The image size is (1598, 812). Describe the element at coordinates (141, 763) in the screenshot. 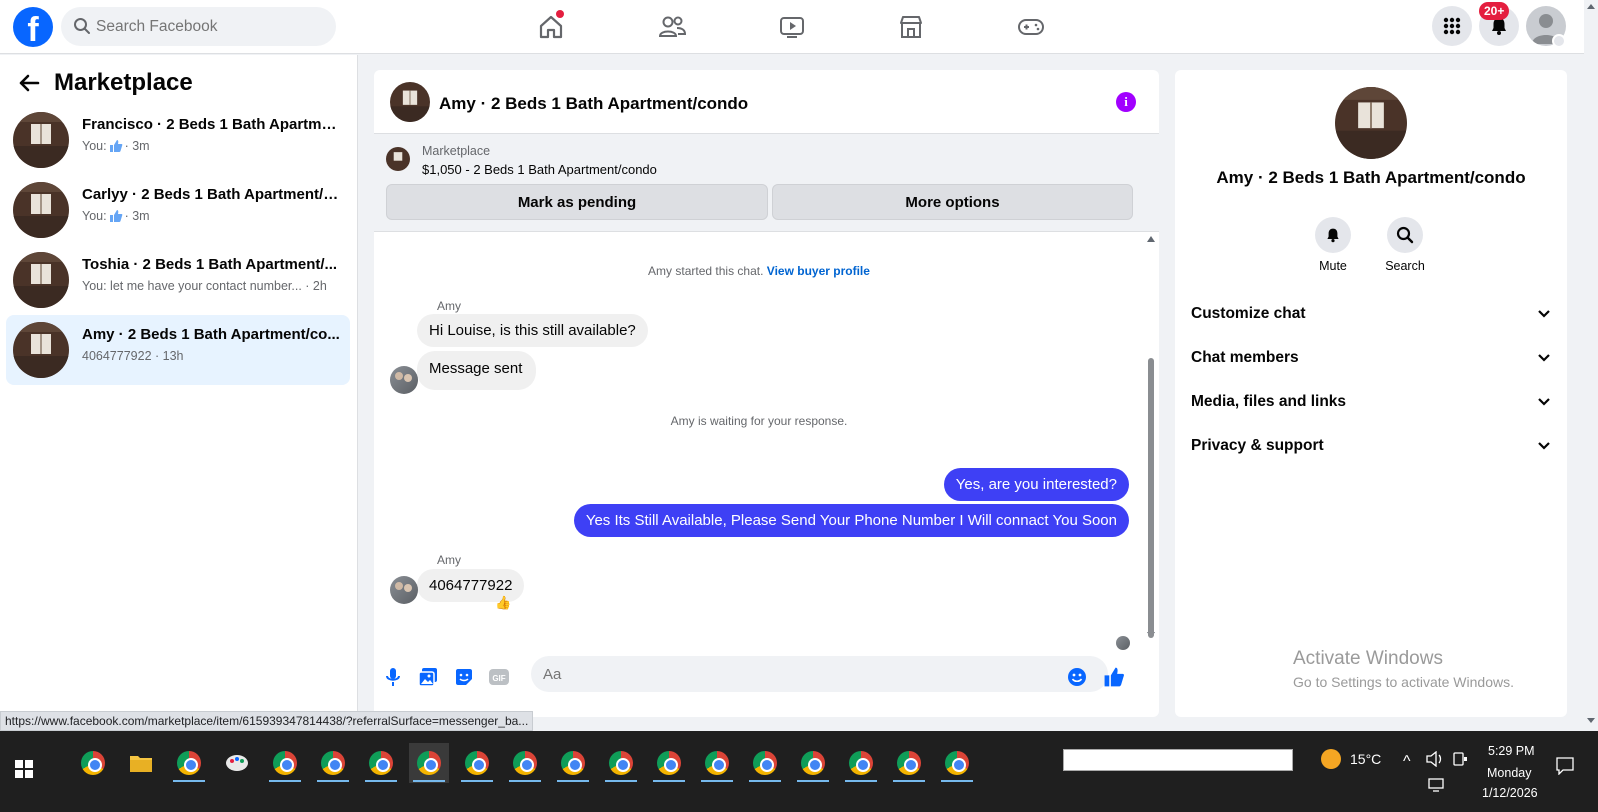

I see `file-explorer-icon` at that location.